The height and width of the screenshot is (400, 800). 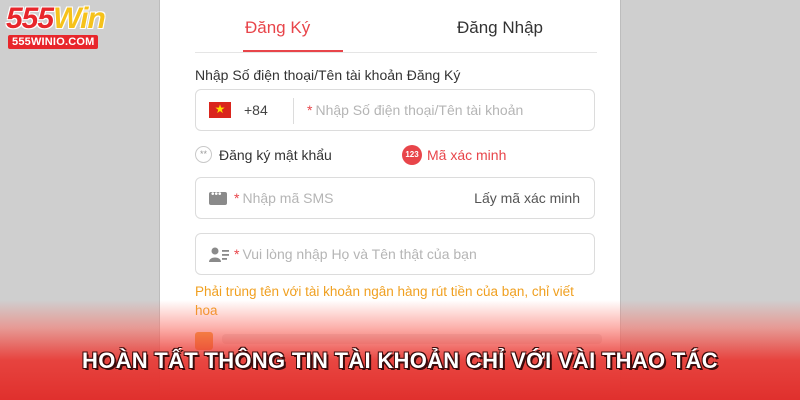 What do you see at coordinates (275, 155) in the screenshot?
I see `option-password: Đăng ký mật khẩu` at bounding box center [275, 155].